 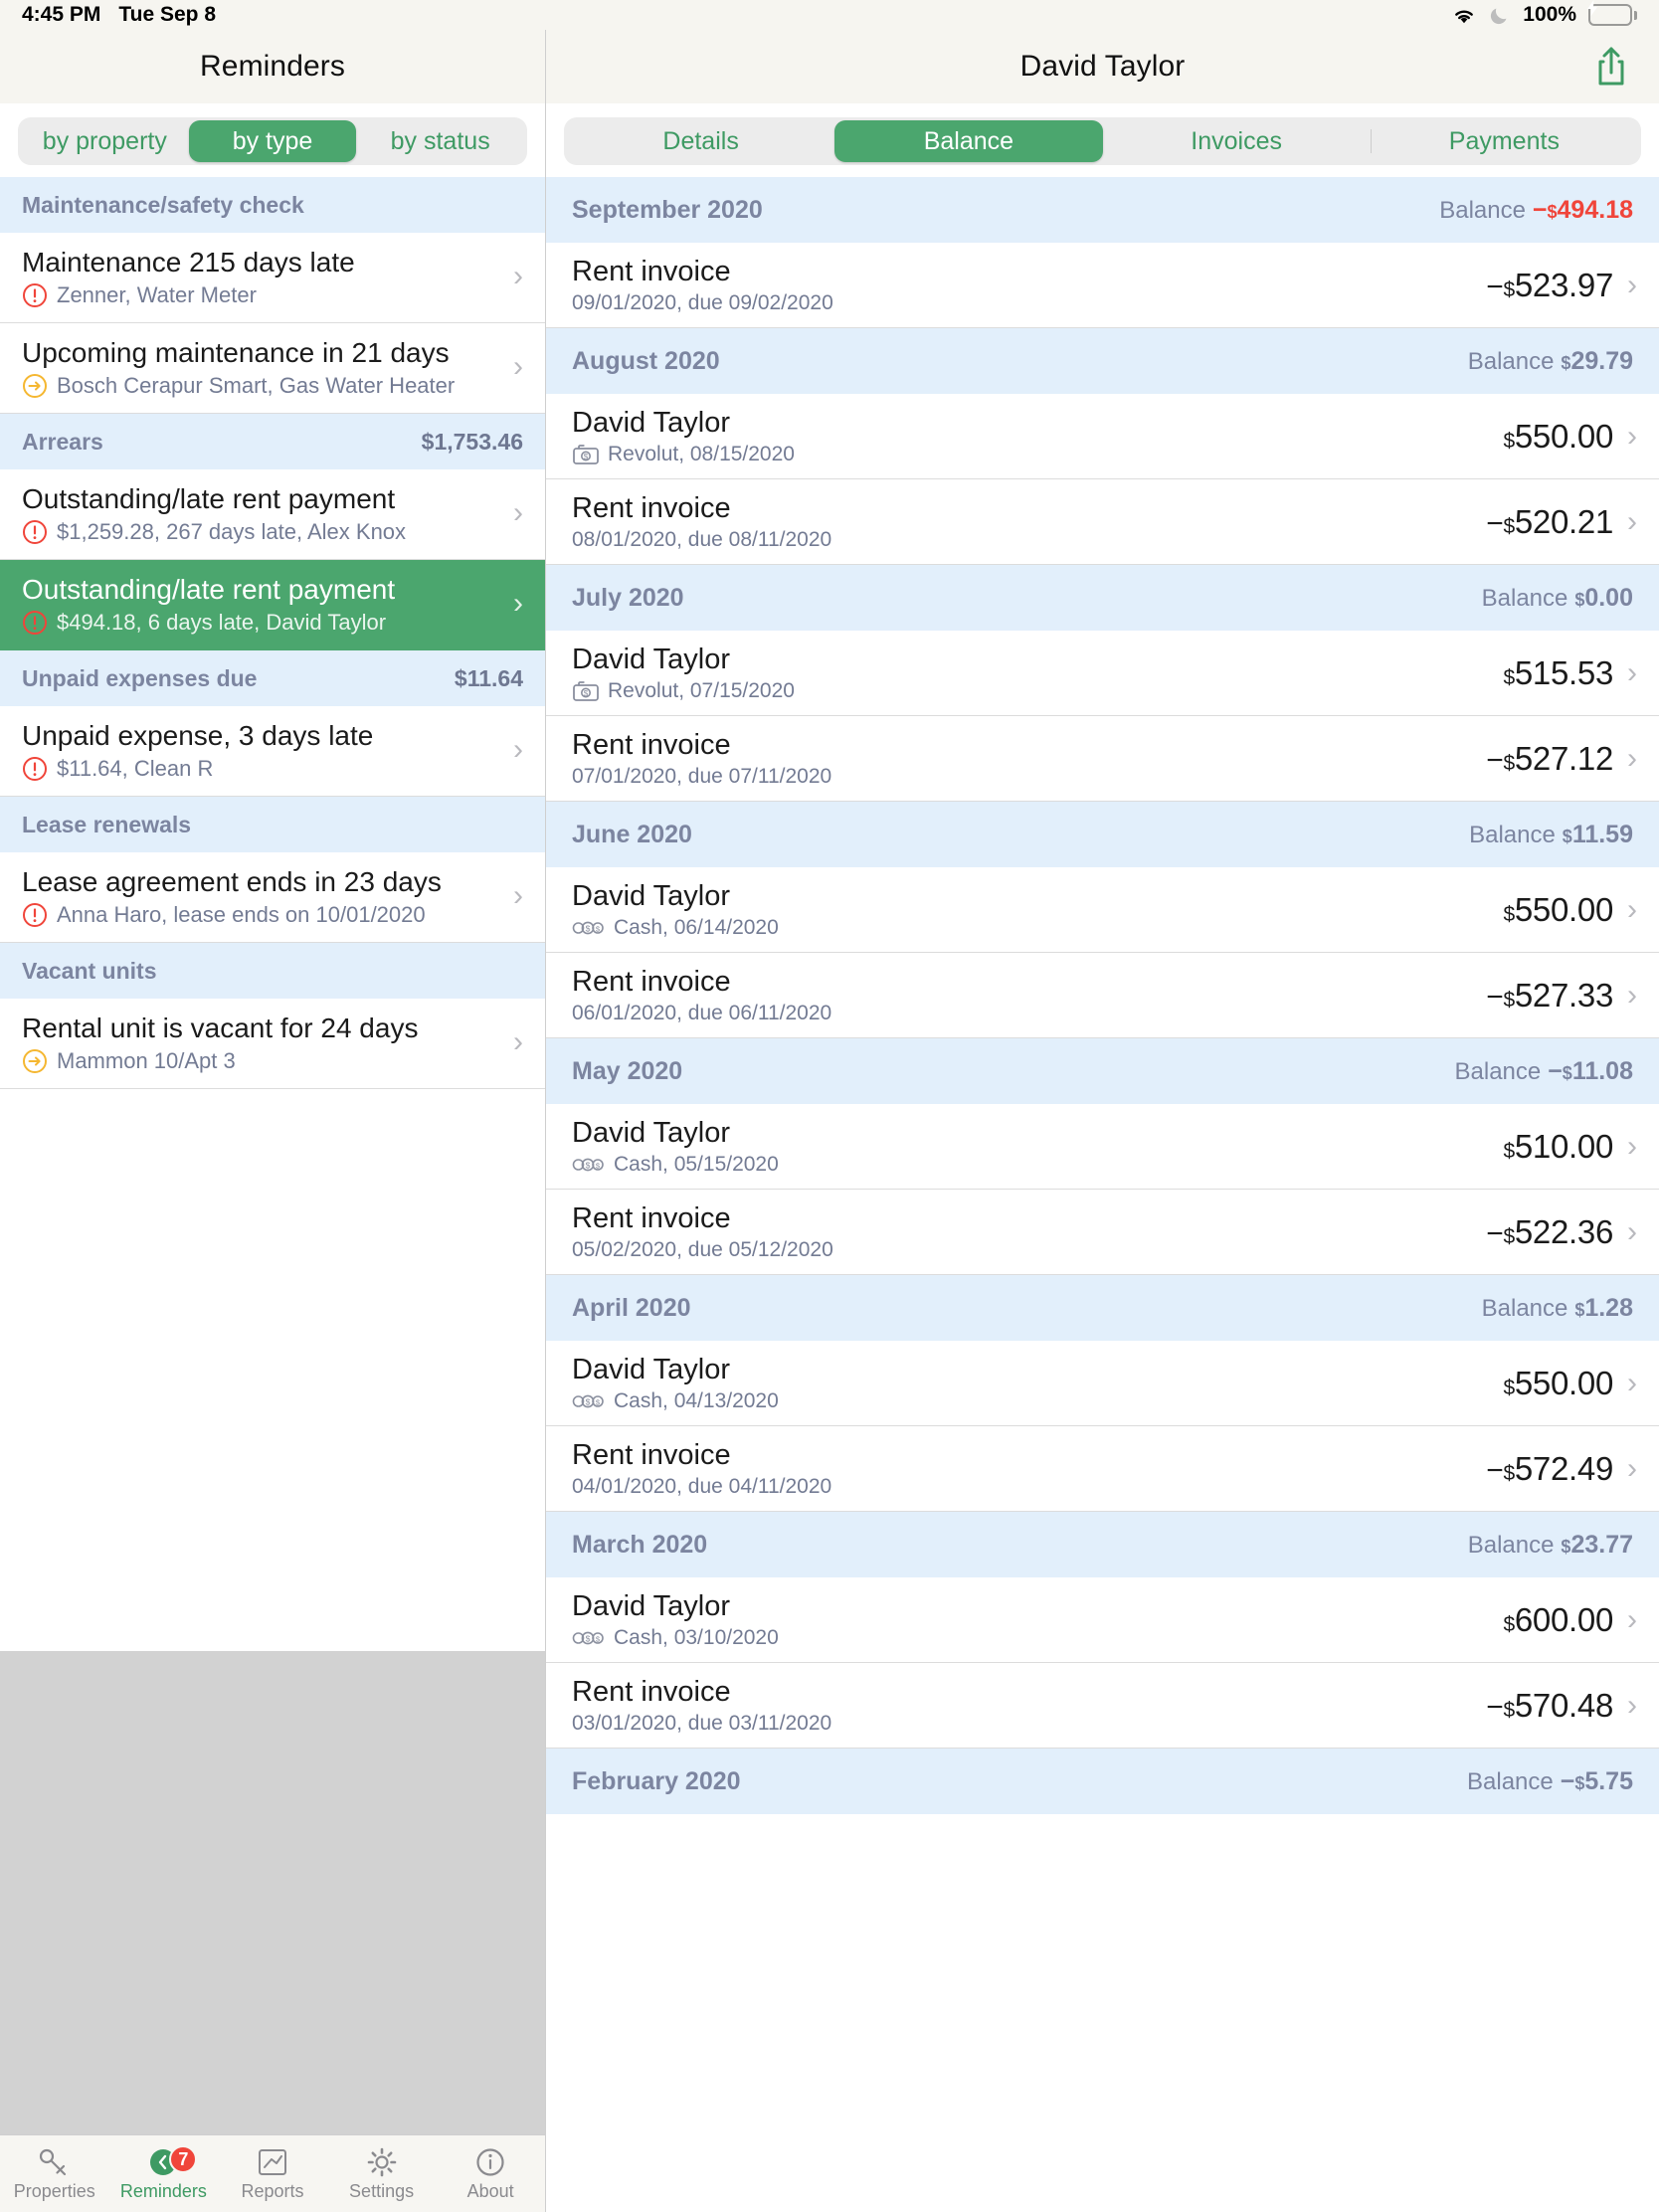 What do you see at coordinates (651, 1218) in the screenshot?
I see `entry-title: Rent invoice` at bounding box center [651, 1218].